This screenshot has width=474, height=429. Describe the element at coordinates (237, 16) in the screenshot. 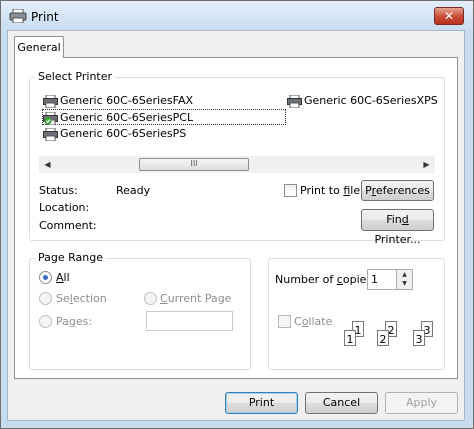

I see `title-bar: Print ✕` at that location.